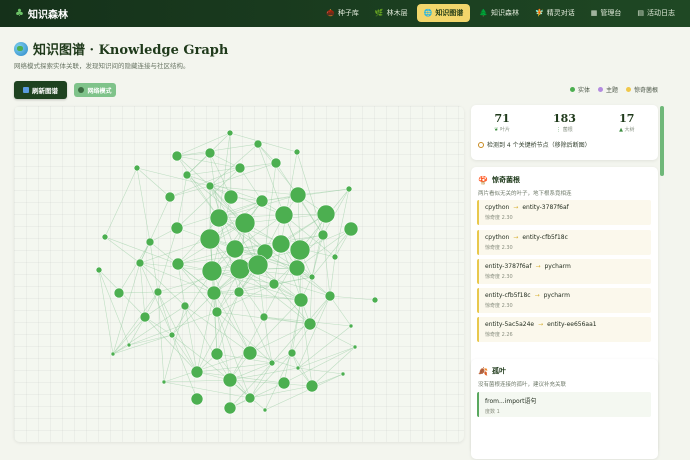 This screenshot has width=690, height=460. What do you see at coordinates (564, 329) in the screenshot?
I see `surprising-pair: entity-5ac5a24e → entity-ee656aa1 惊奇度 2.26` at bounding box center [564, 329].